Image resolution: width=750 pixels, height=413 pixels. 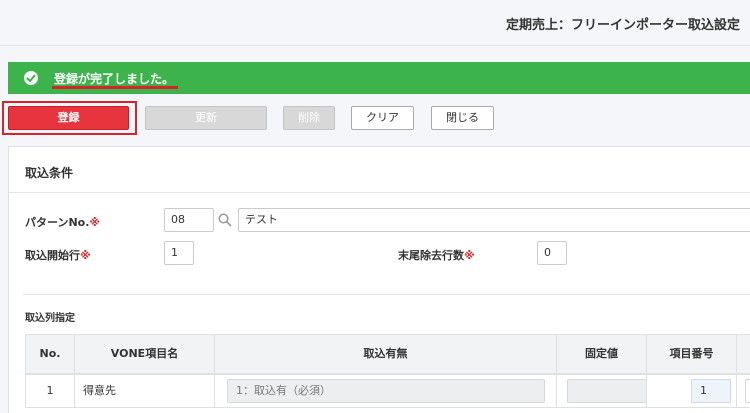 I want to click on delete-button: 削除, so click(x=309, y=118).